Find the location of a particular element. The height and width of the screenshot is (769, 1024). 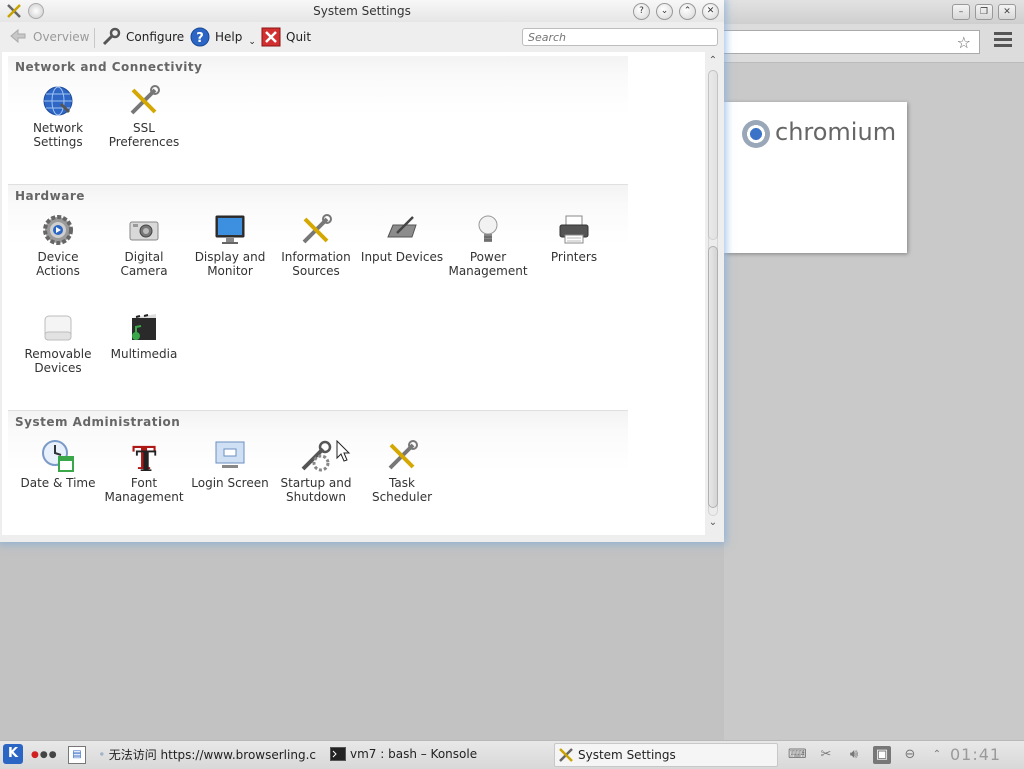

item-information-sources: Information Sources is located at coordinates (316, 245).